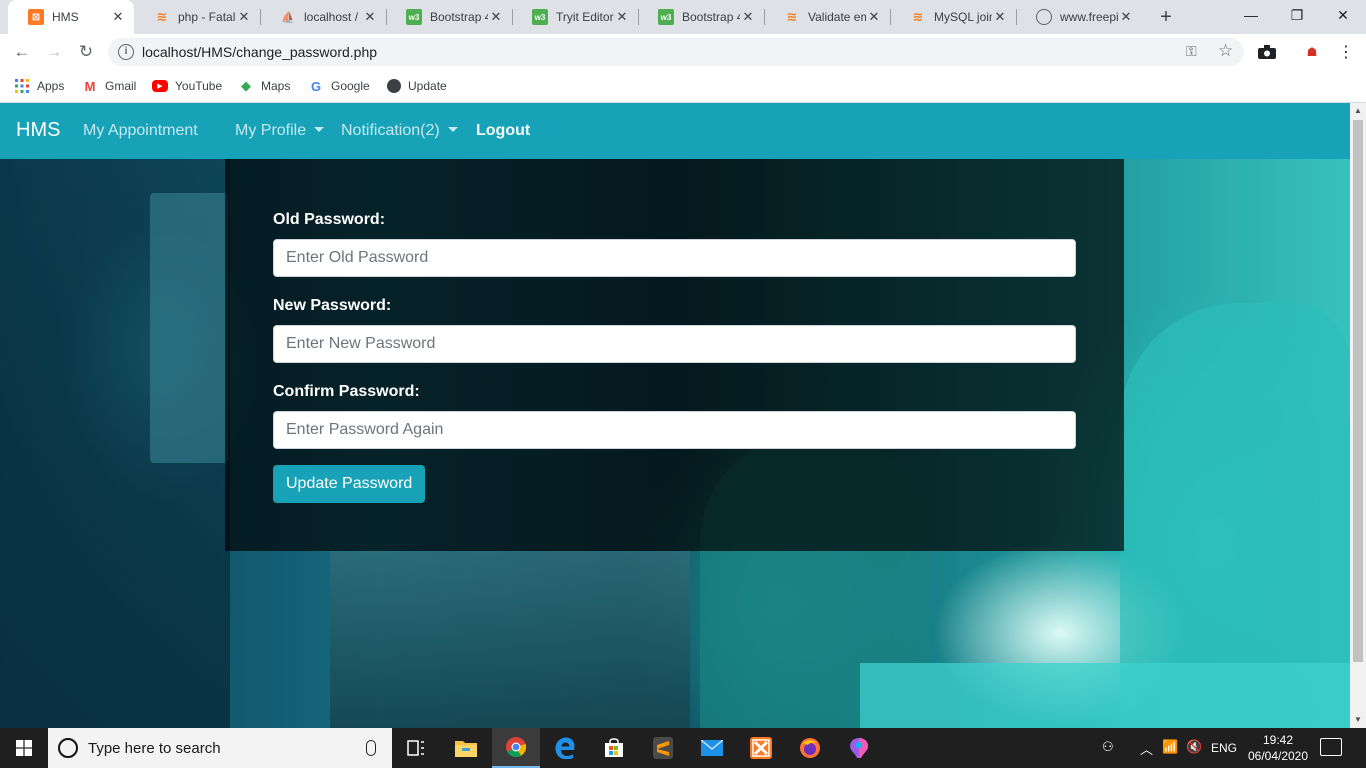 The height and width of the screenshot is (768, 1366). I want to click on nav-logout: Logout, so click(503, 131).